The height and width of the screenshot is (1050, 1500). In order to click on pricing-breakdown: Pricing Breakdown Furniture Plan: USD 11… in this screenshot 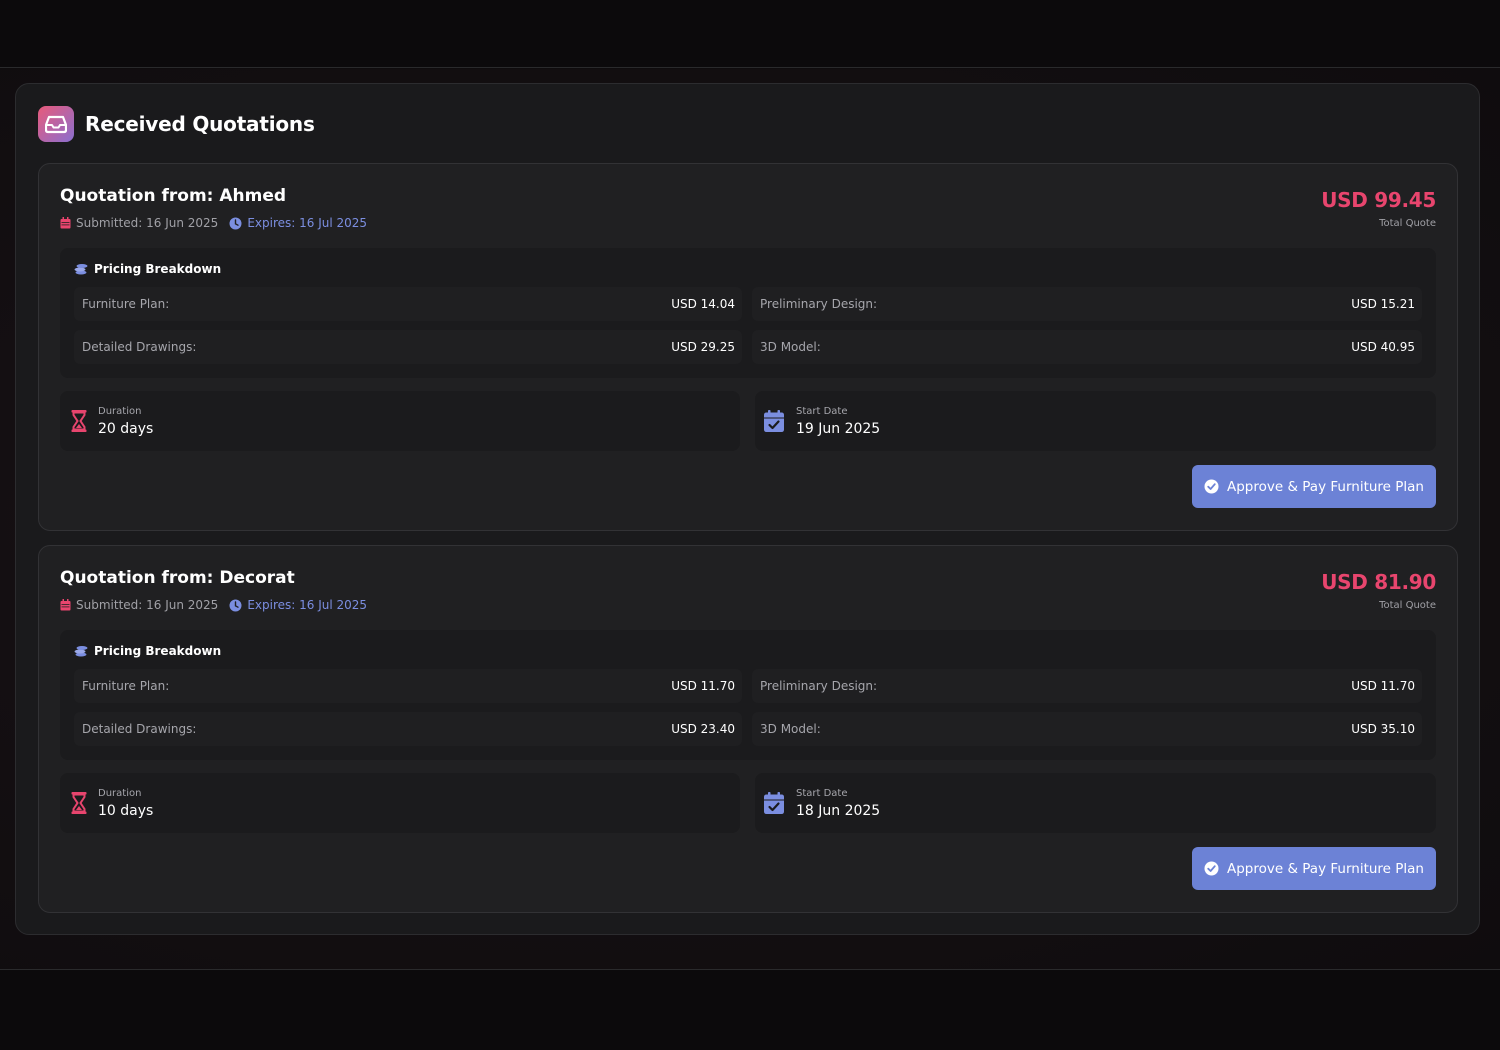, I will do `click(748, 695)`.